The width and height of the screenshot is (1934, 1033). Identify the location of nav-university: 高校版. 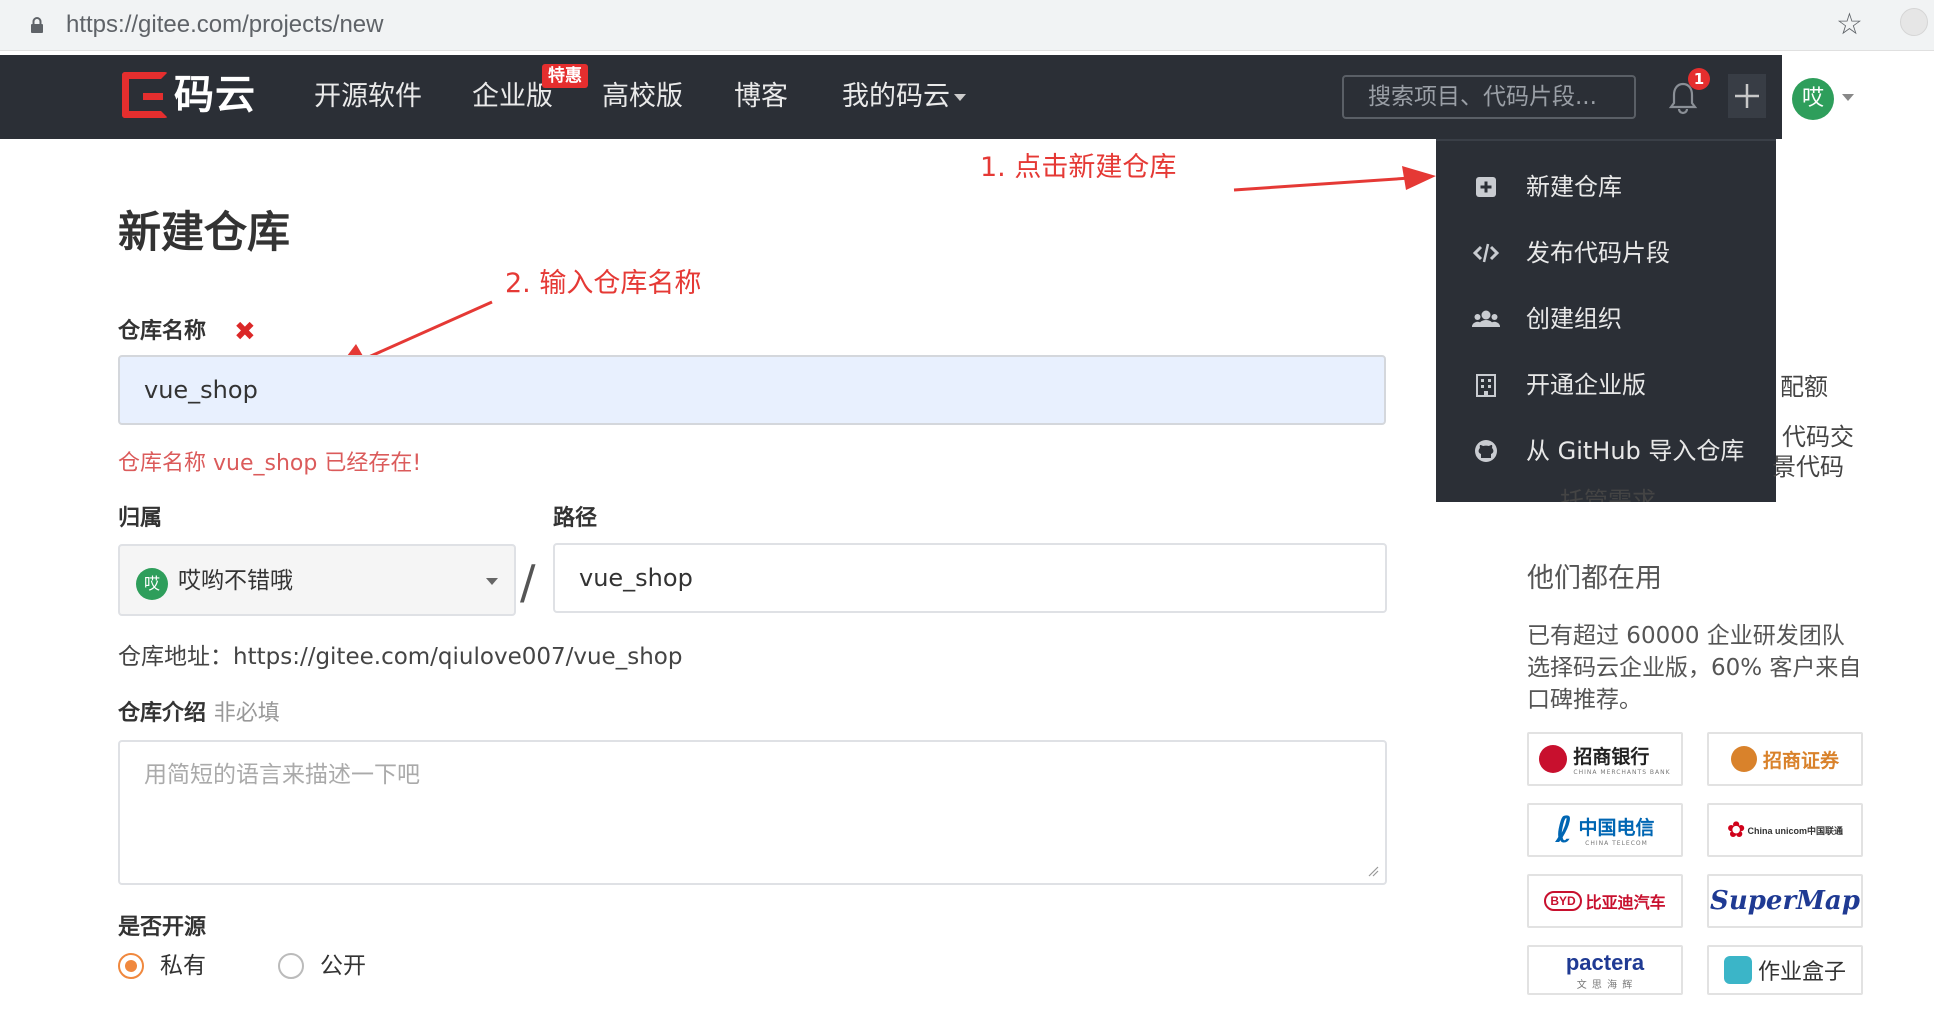
(642, 97).